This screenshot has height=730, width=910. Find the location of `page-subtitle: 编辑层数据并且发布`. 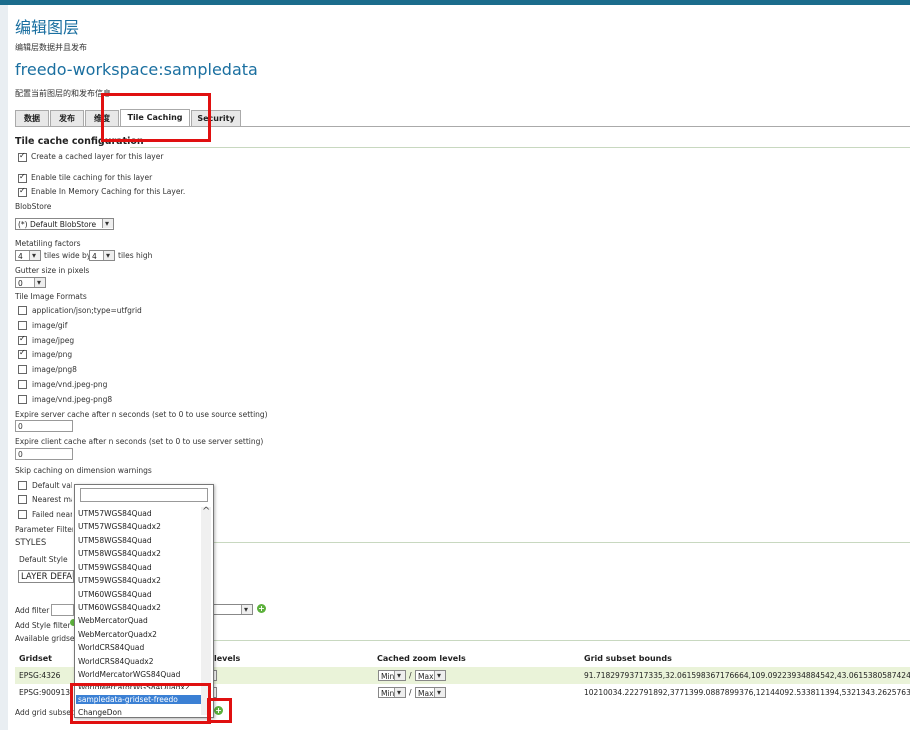

page-subtitle: 编辑层数据并且发布 is located at coordinates (51, 47).